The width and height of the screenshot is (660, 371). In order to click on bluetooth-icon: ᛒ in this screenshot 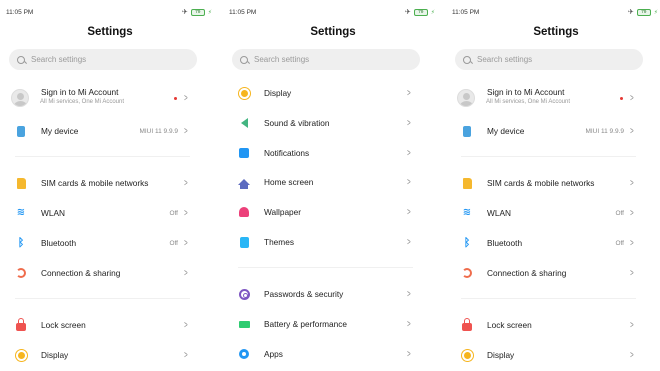, I will do `click(467, 242)`.